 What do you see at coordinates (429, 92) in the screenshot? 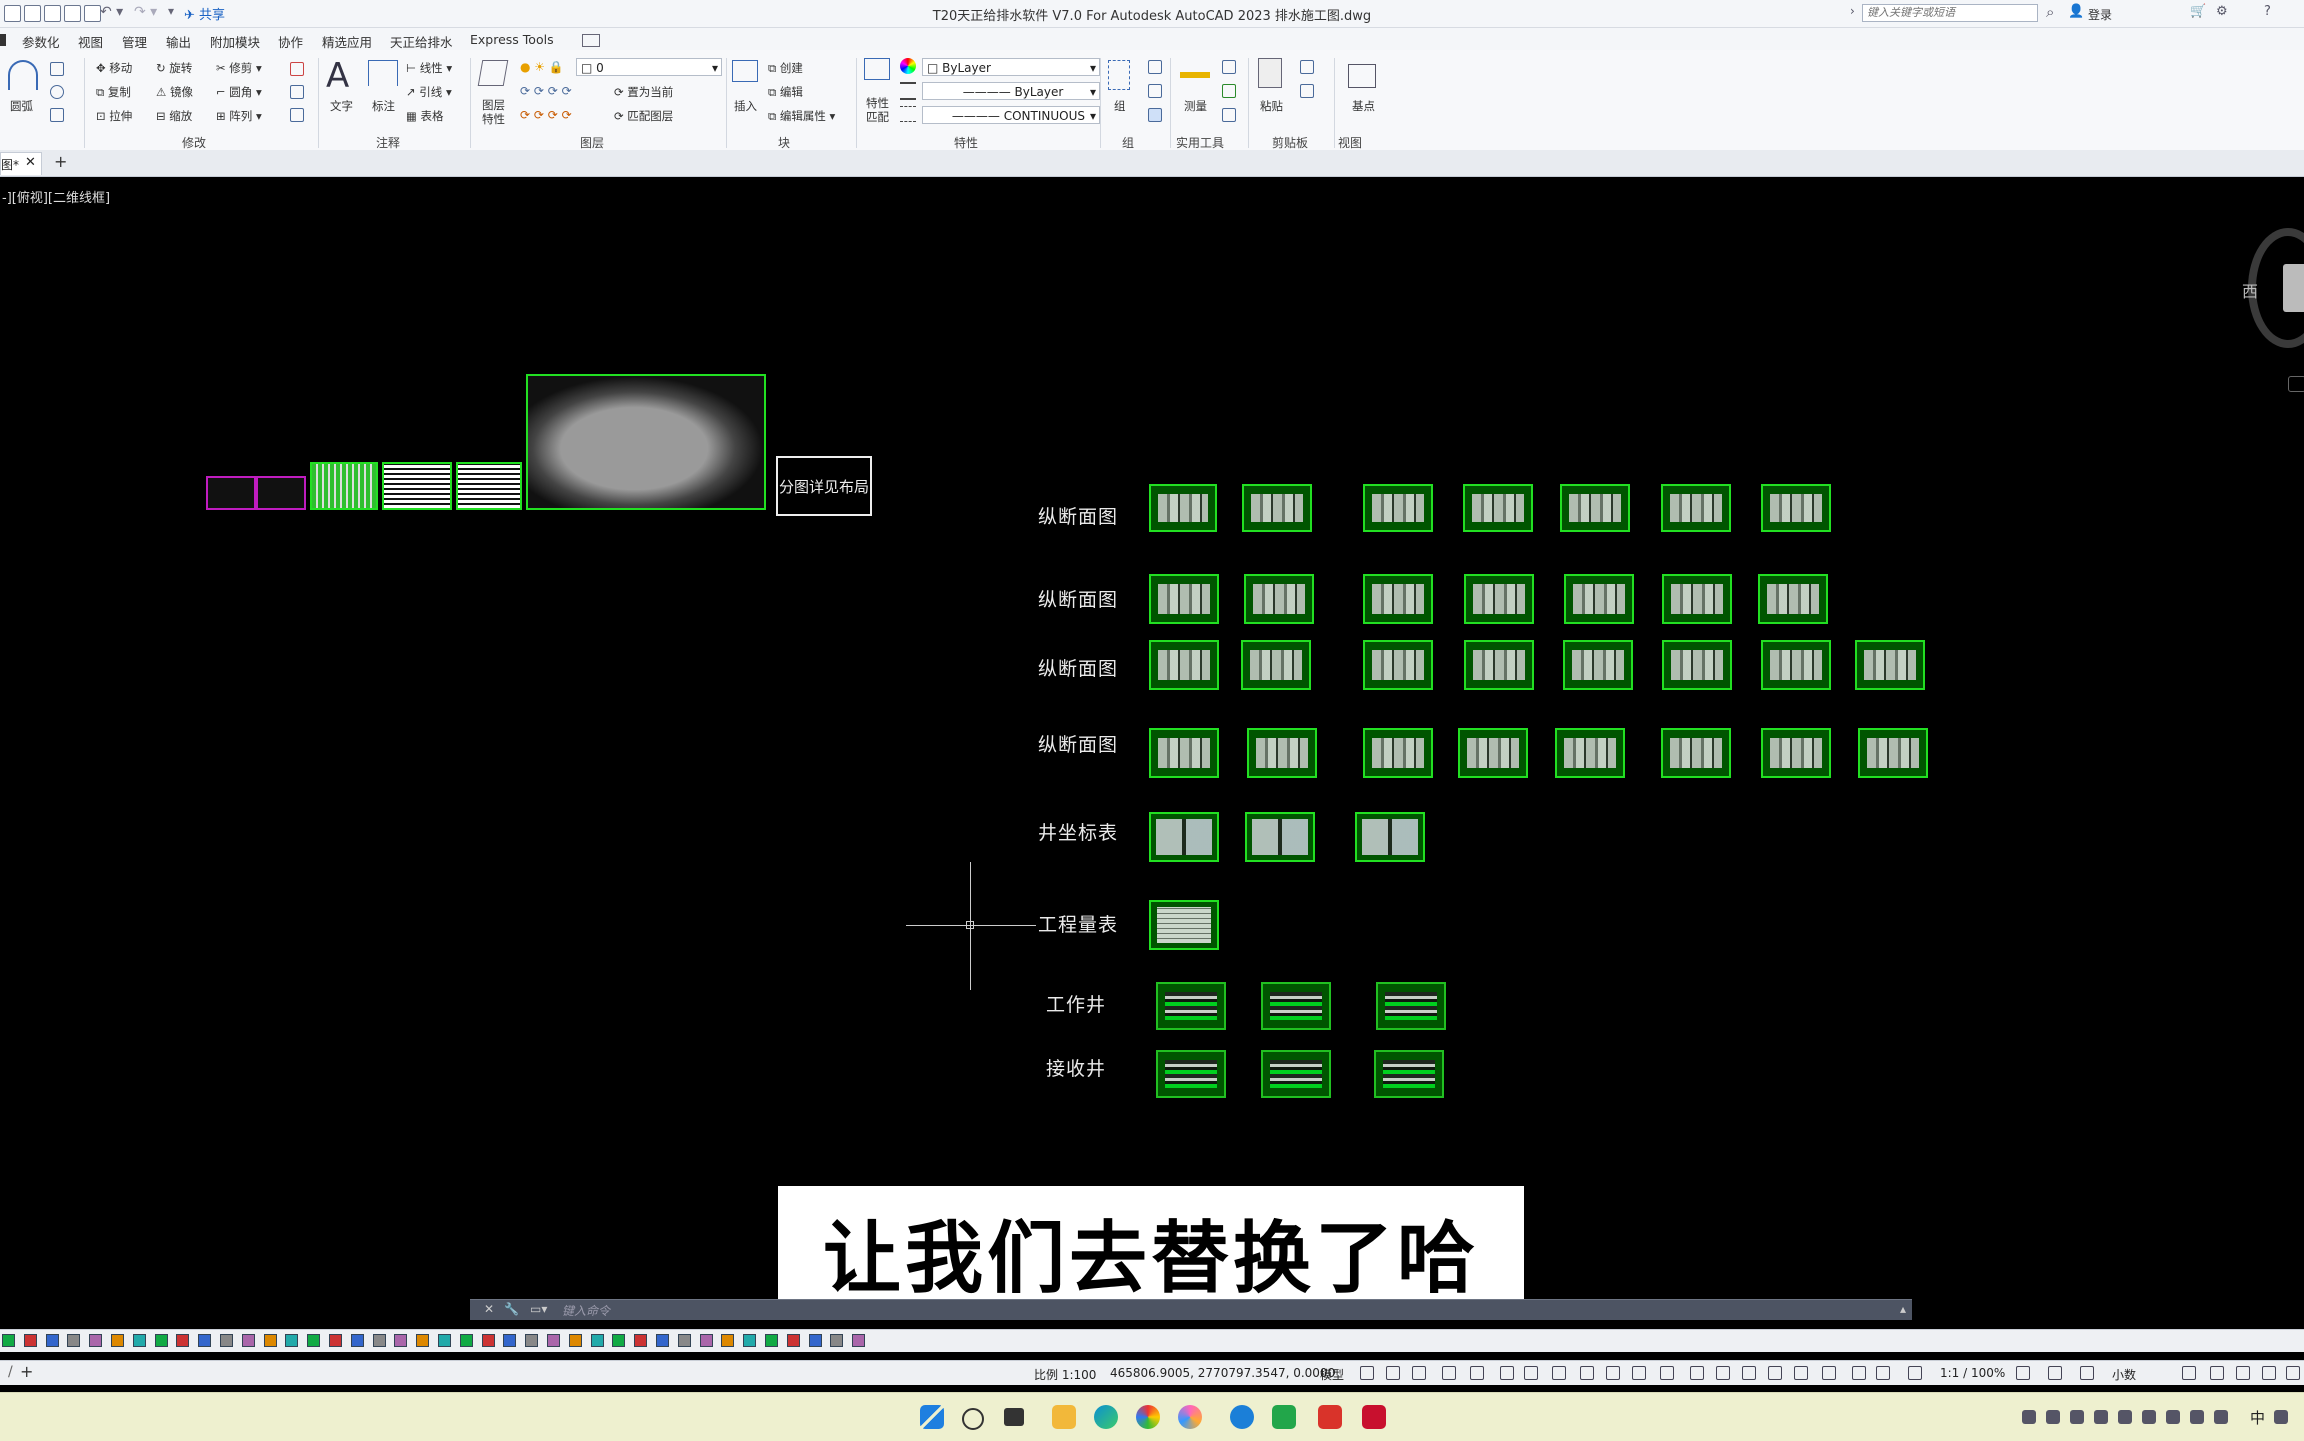
I see `leader-button: ↗ 引线 ▾` at bounding box center [429, 92].